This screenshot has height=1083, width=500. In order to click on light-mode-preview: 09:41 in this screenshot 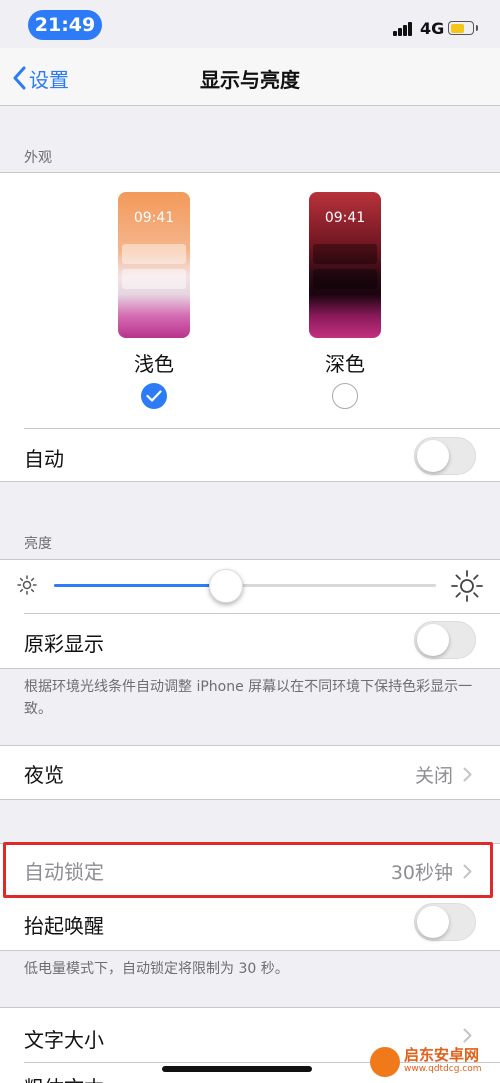, I will do `click(154, 265)`.